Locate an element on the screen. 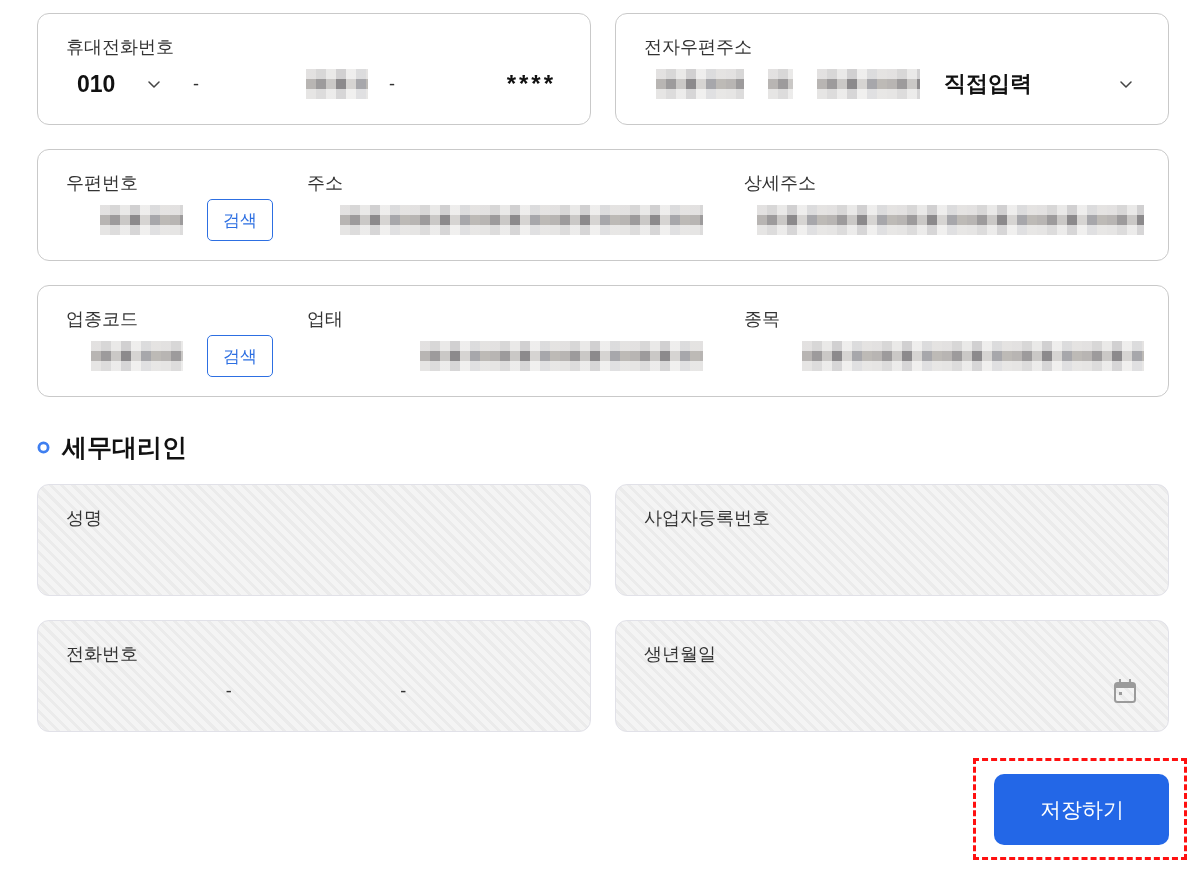 The width and height of the screenshot is (1199, 875). area-code-select: 010 is located at coordinates (121, 84).